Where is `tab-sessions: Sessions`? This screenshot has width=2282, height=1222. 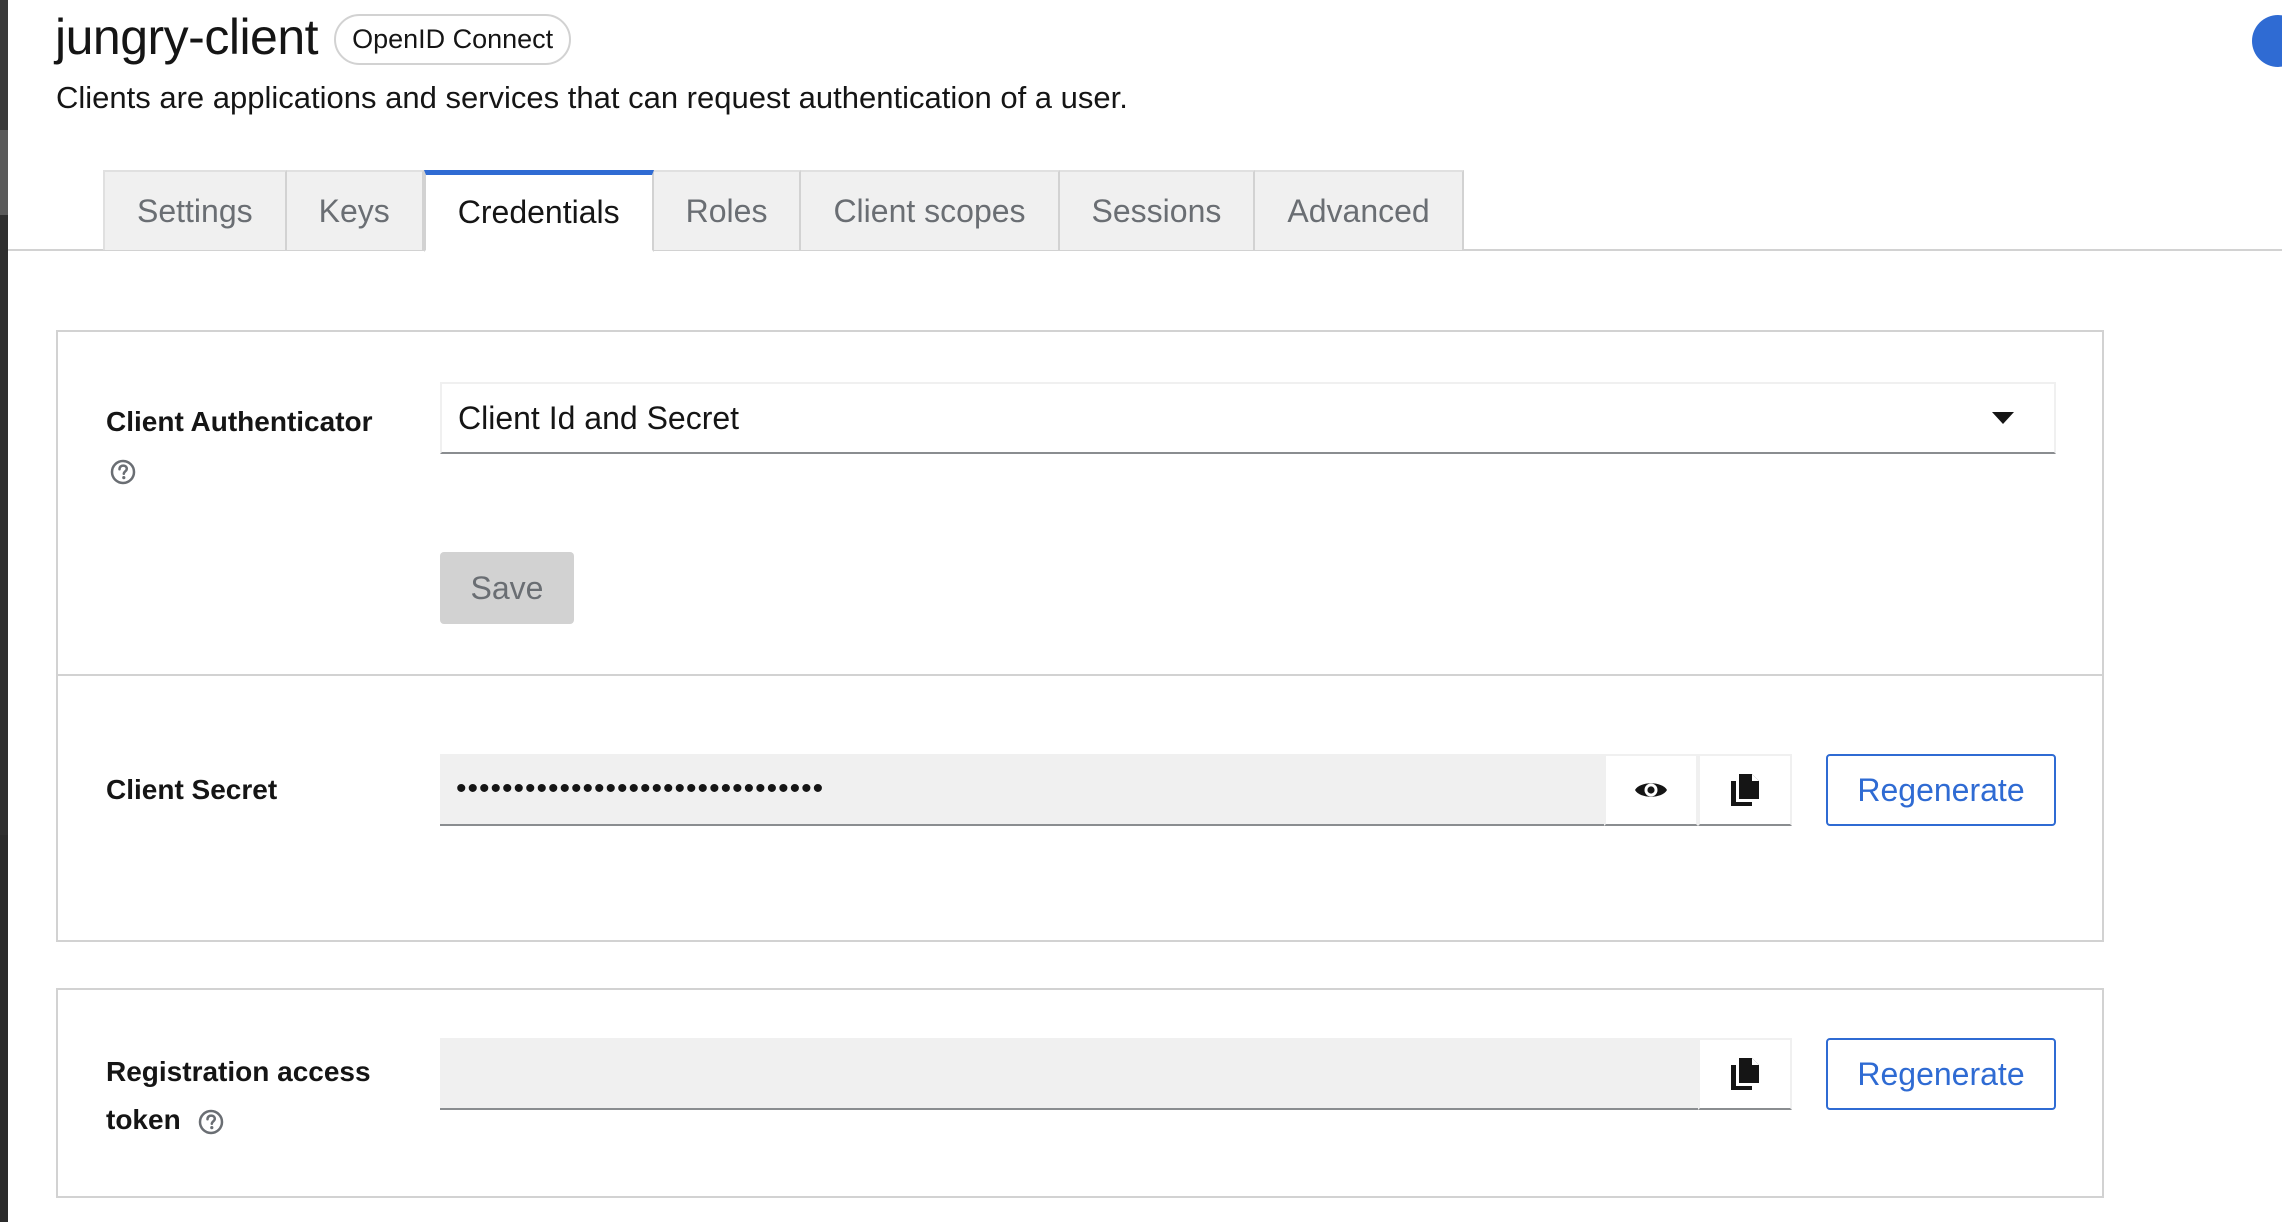
tab-sessions: Sessions is located at coordinates (1157, 210).